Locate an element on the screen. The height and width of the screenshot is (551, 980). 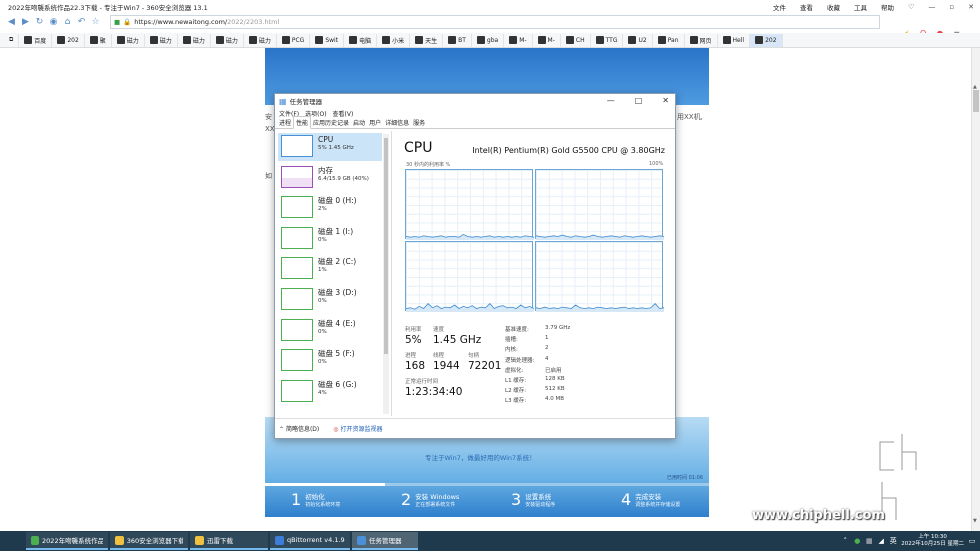
tab-startup: 启动 is located at coordinates (359, 122).